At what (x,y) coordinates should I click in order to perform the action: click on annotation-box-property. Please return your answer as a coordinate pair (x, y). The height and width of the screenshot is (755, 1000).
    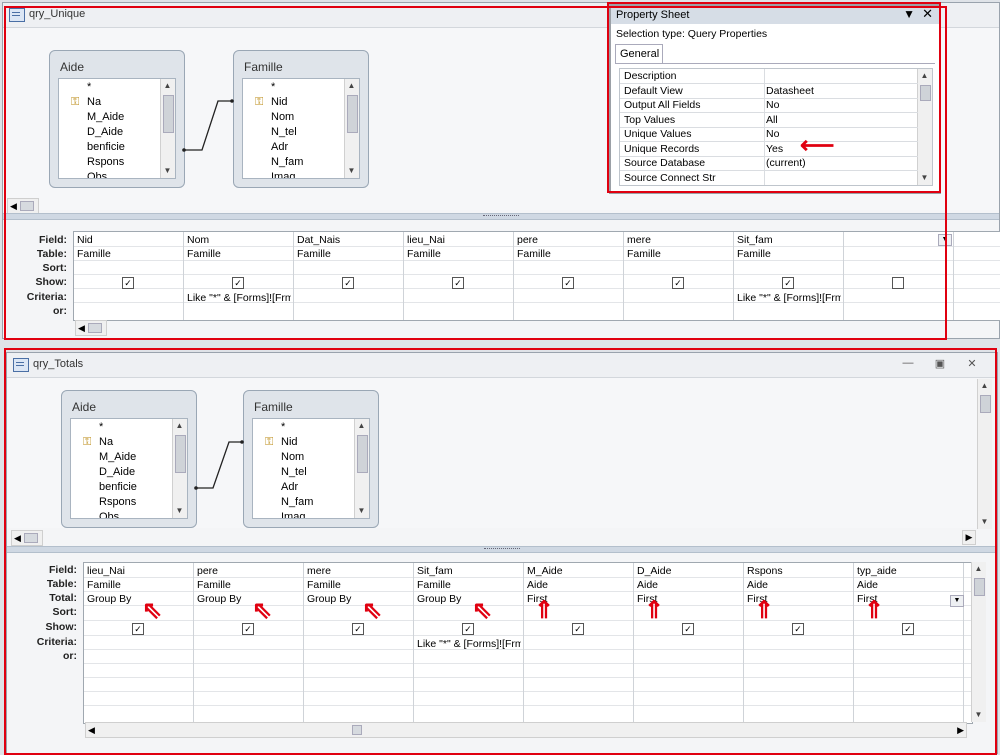
    Looking at the image, I should click on (774, 97).